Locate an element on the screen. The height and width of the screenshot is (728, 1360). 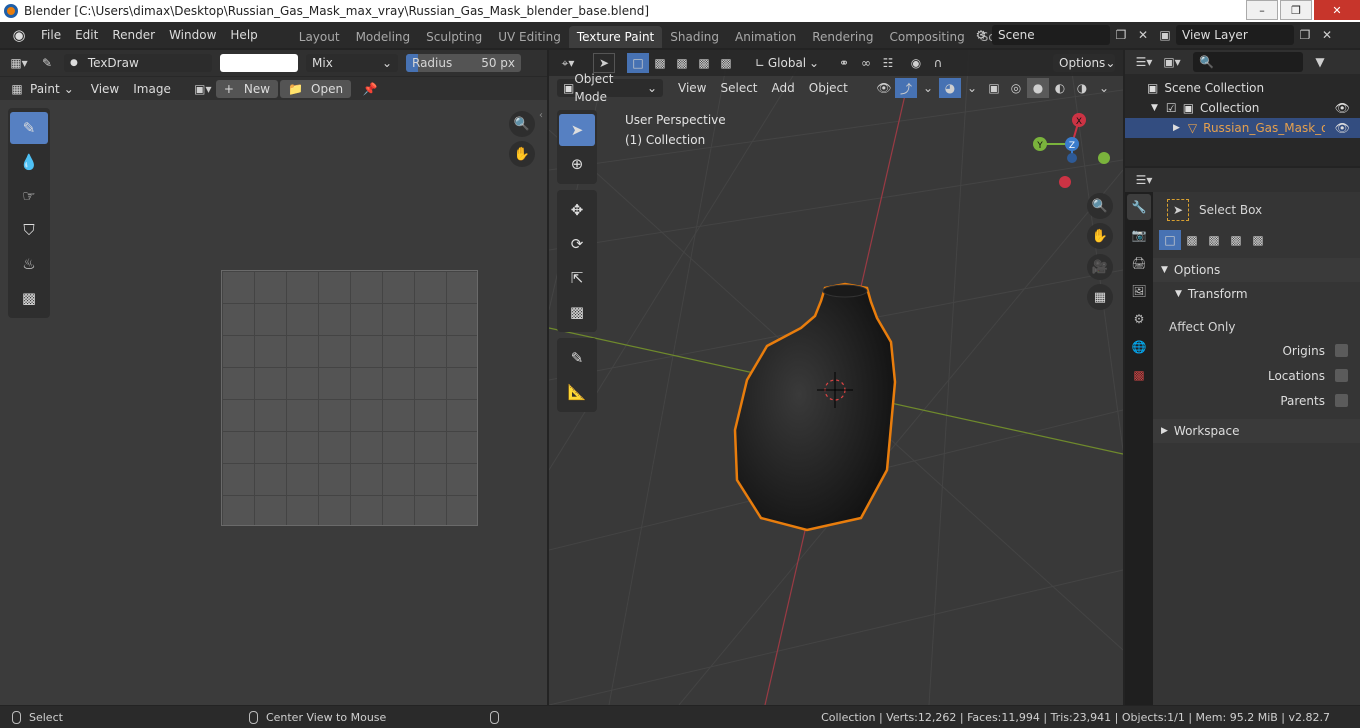
expand-arrow-icon: ▶ is located at coordinates (1176, 128).